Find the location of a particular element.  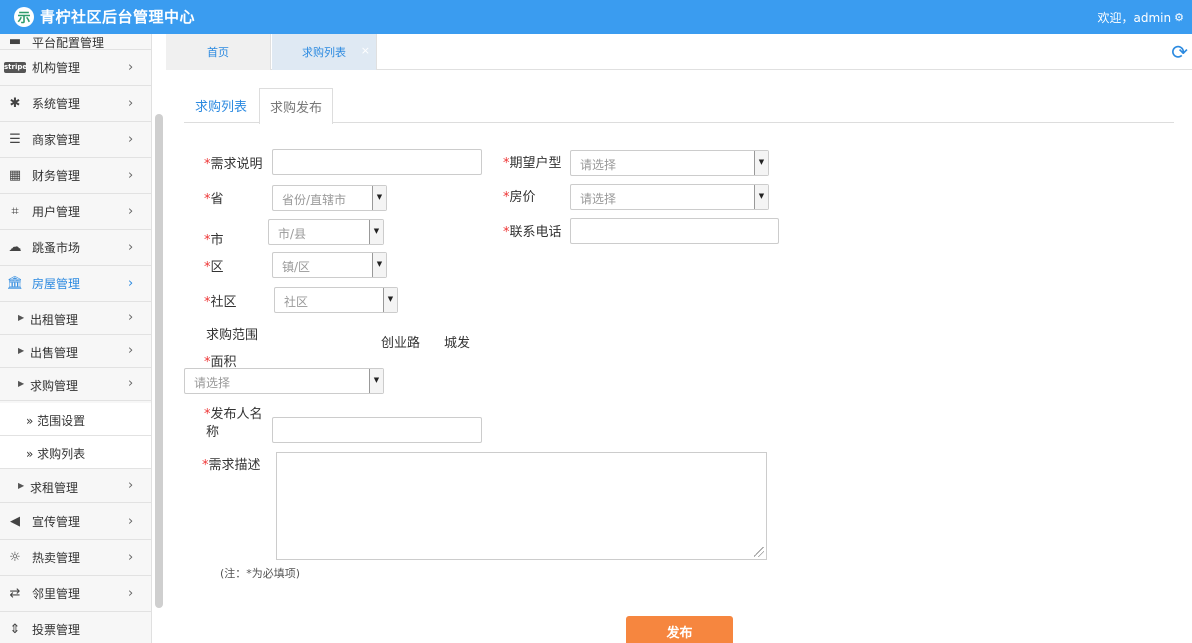

sidebar-item-promotion: ◀ 宣传管理 › is located at coordinates (75, 522).